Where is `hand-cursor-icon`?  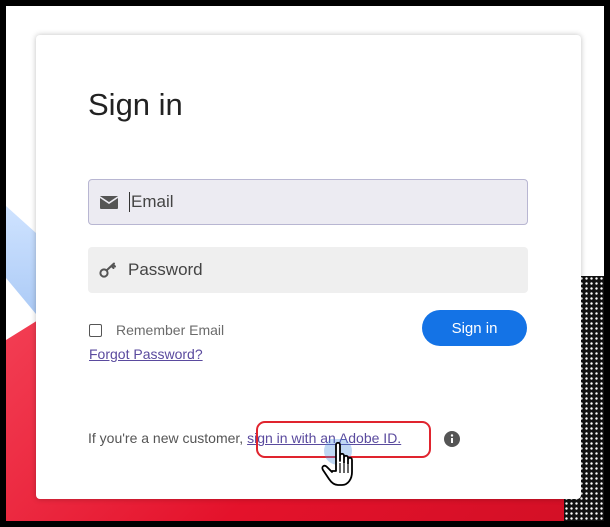 hand-cursor-icon is located at coordinates (346, 468).